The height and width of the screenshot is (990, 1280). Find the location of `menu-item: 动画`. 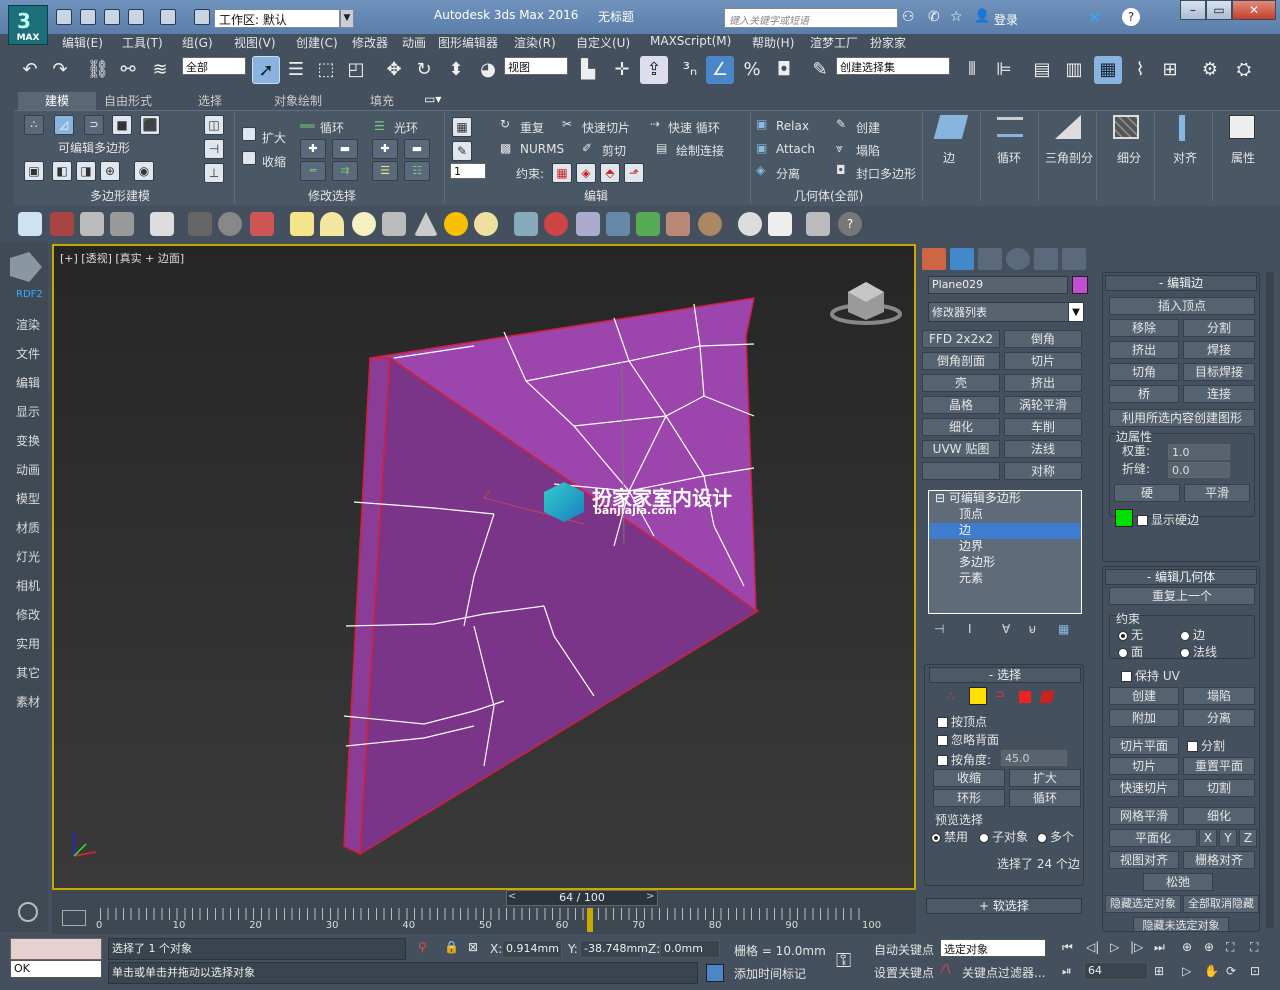

menu-item: 动画 is located at coordinates (414, 42).